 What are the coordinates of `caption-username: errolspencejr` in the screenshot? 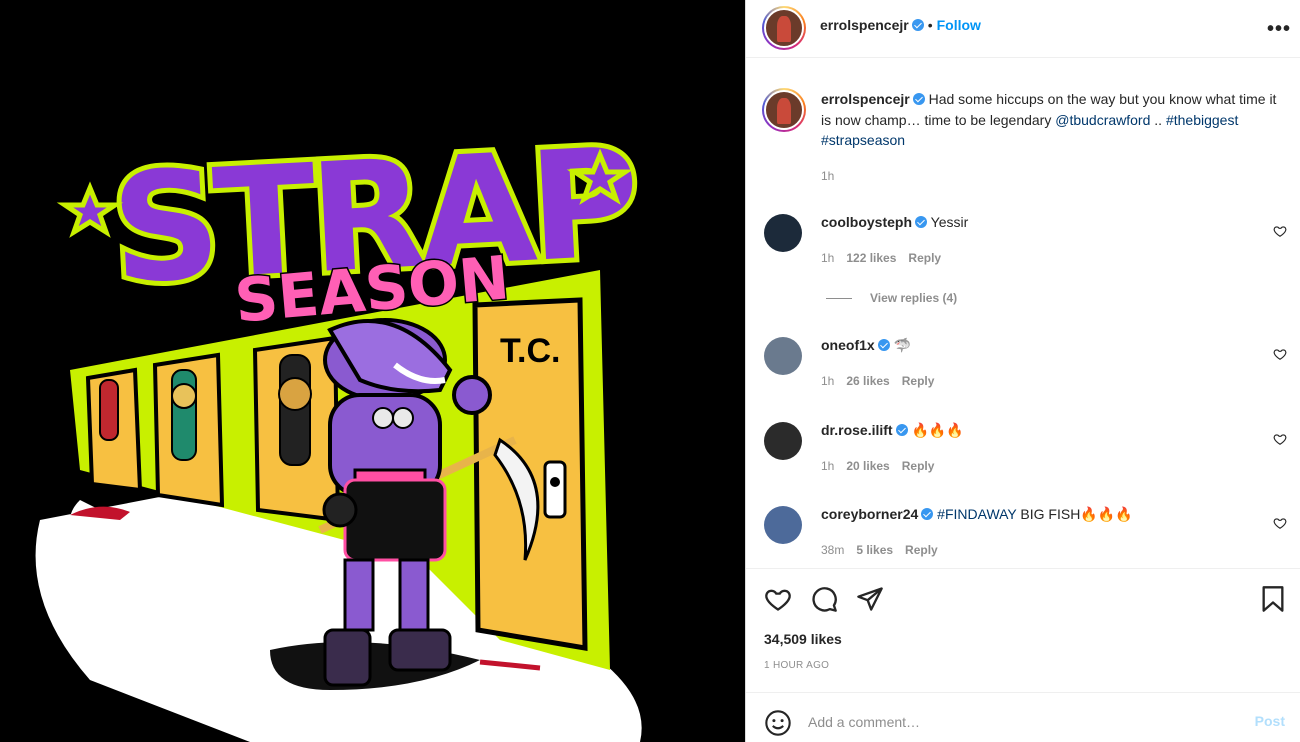 It's located at (865, 99).